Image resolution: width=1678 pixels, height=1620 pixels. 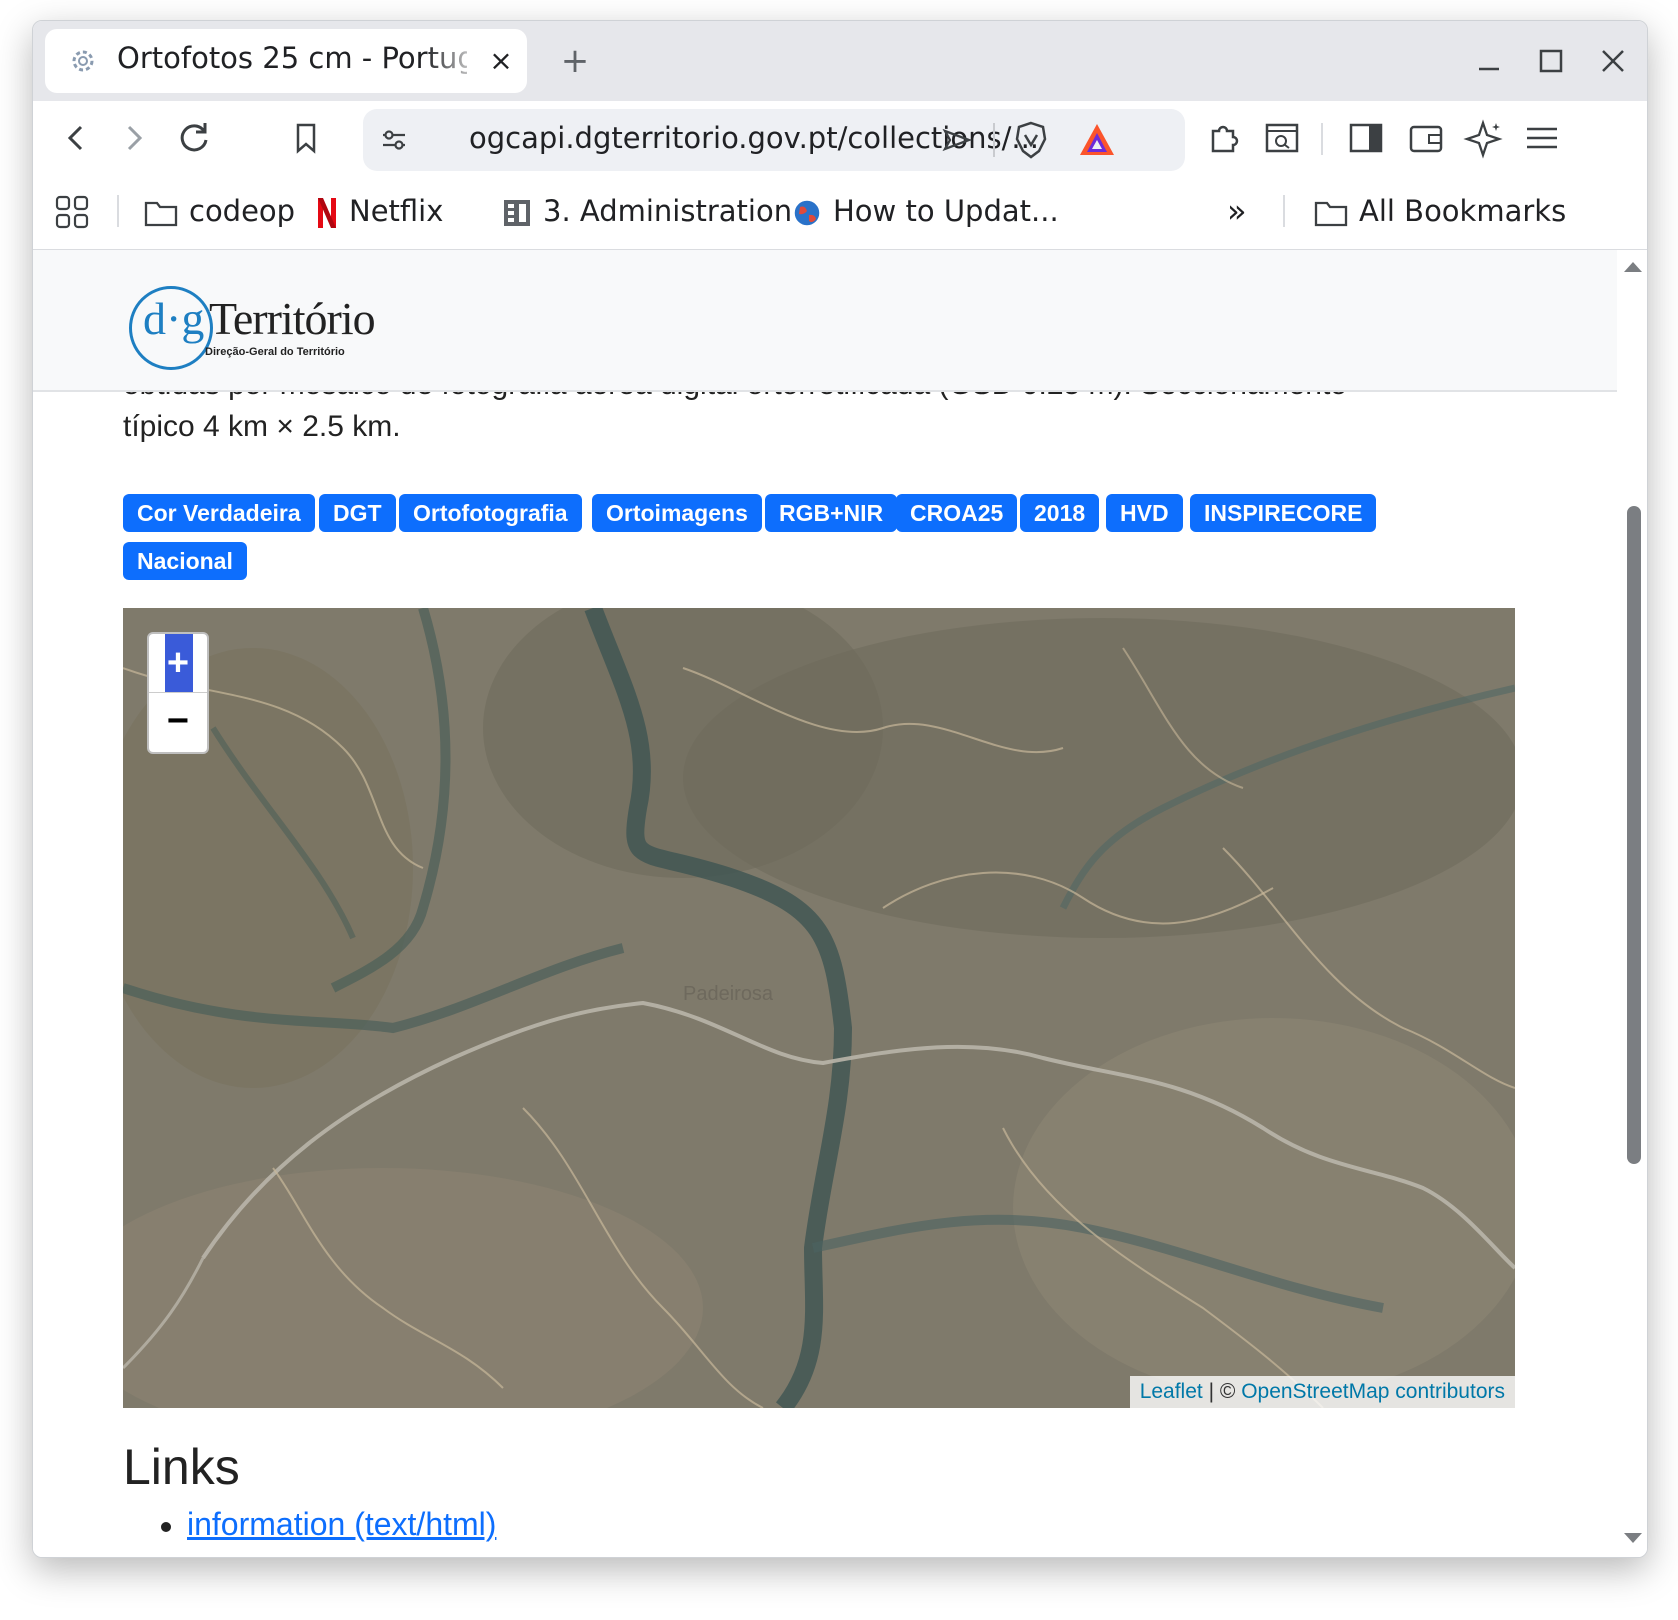 I want to click on forward-arrow-icon, so click(x=135, y=138).